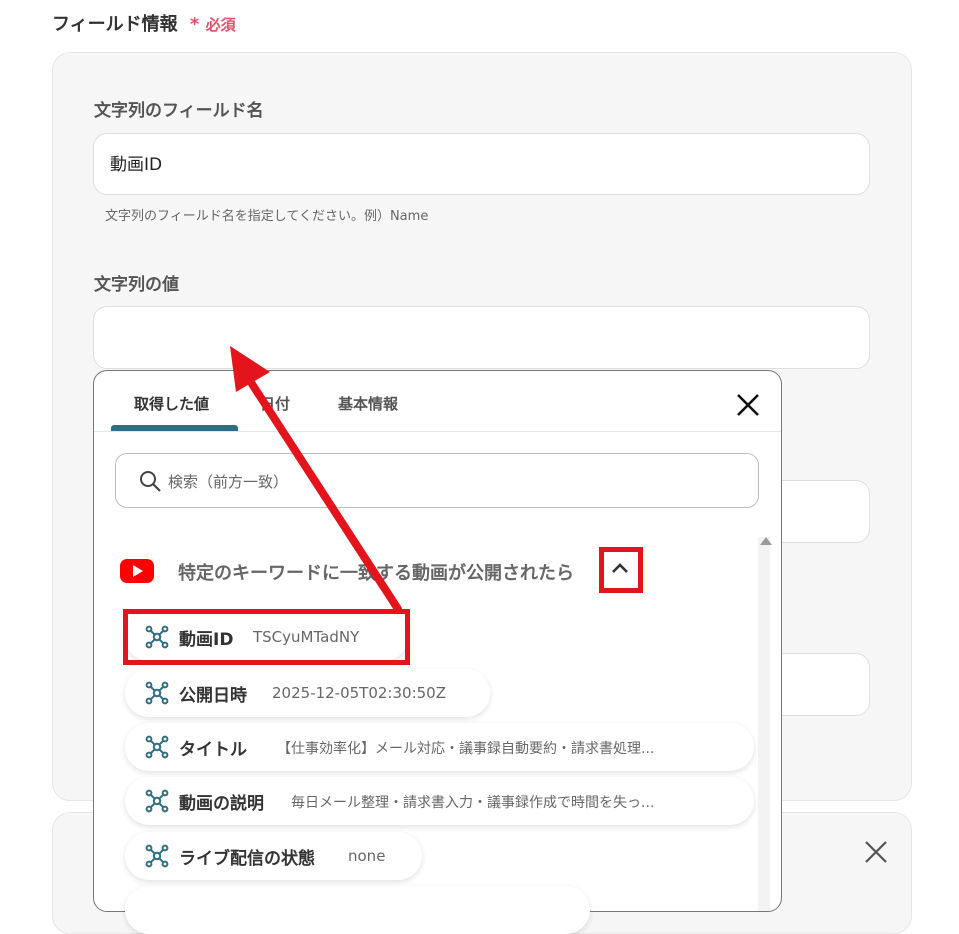  What do you see at coordinates (267, 216) in the screenshot?
I see `field-name-hint: 文字列のフィールド名を指定してください。例）Name` at bounding box center [267, 216].